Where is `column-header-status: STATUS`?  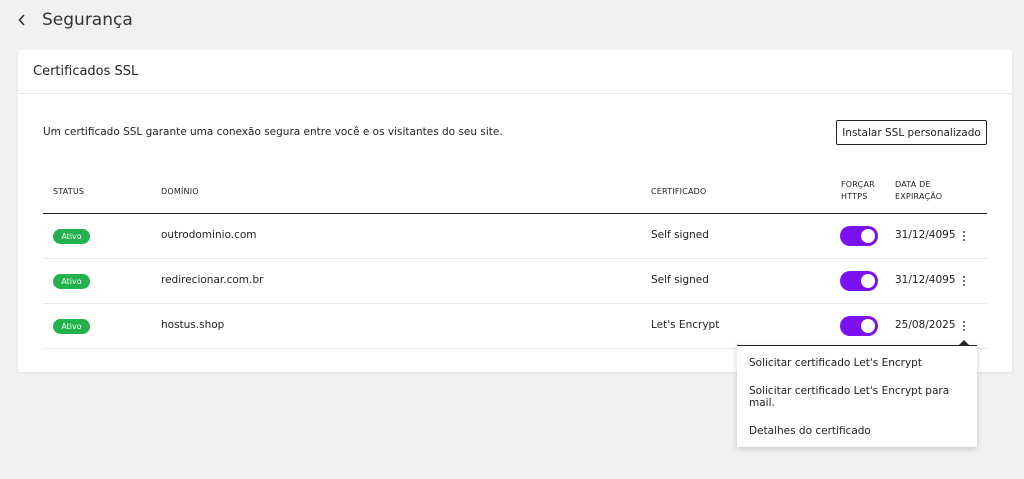
column-header-status: STATUS is located at coordinates (69, 191).